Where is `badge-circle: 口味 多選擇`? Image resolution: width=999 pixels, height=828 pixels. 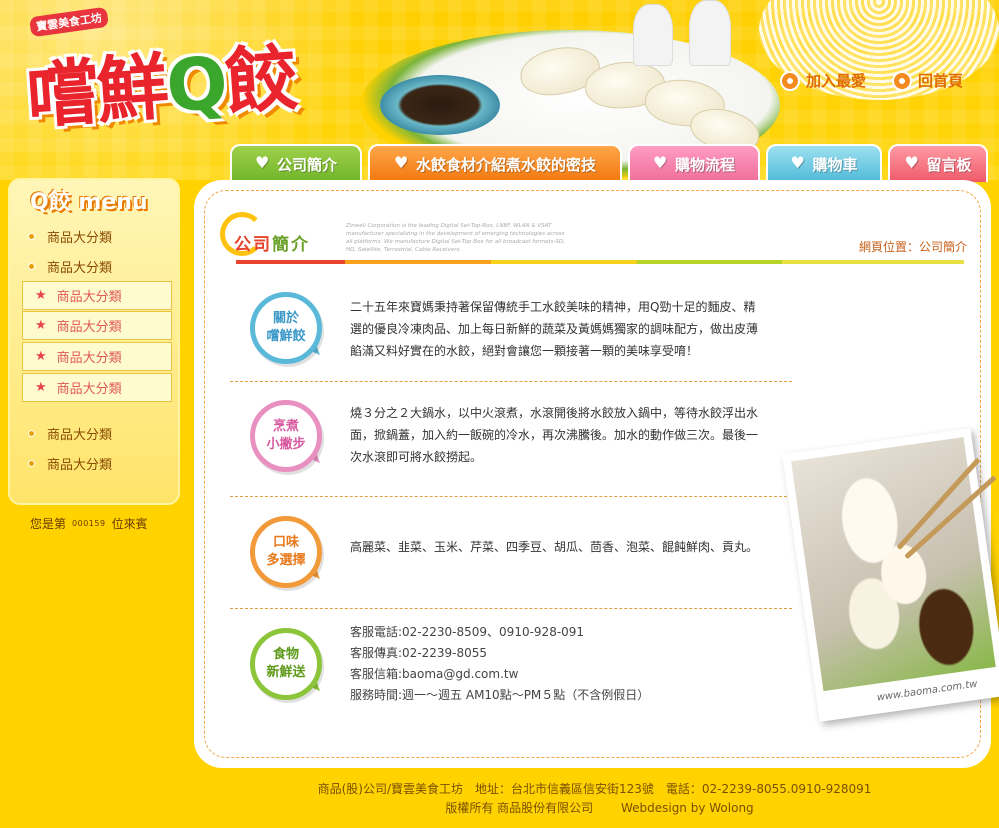
badge-circle: 口味 多選擇 is located at coordinates (286, 552).